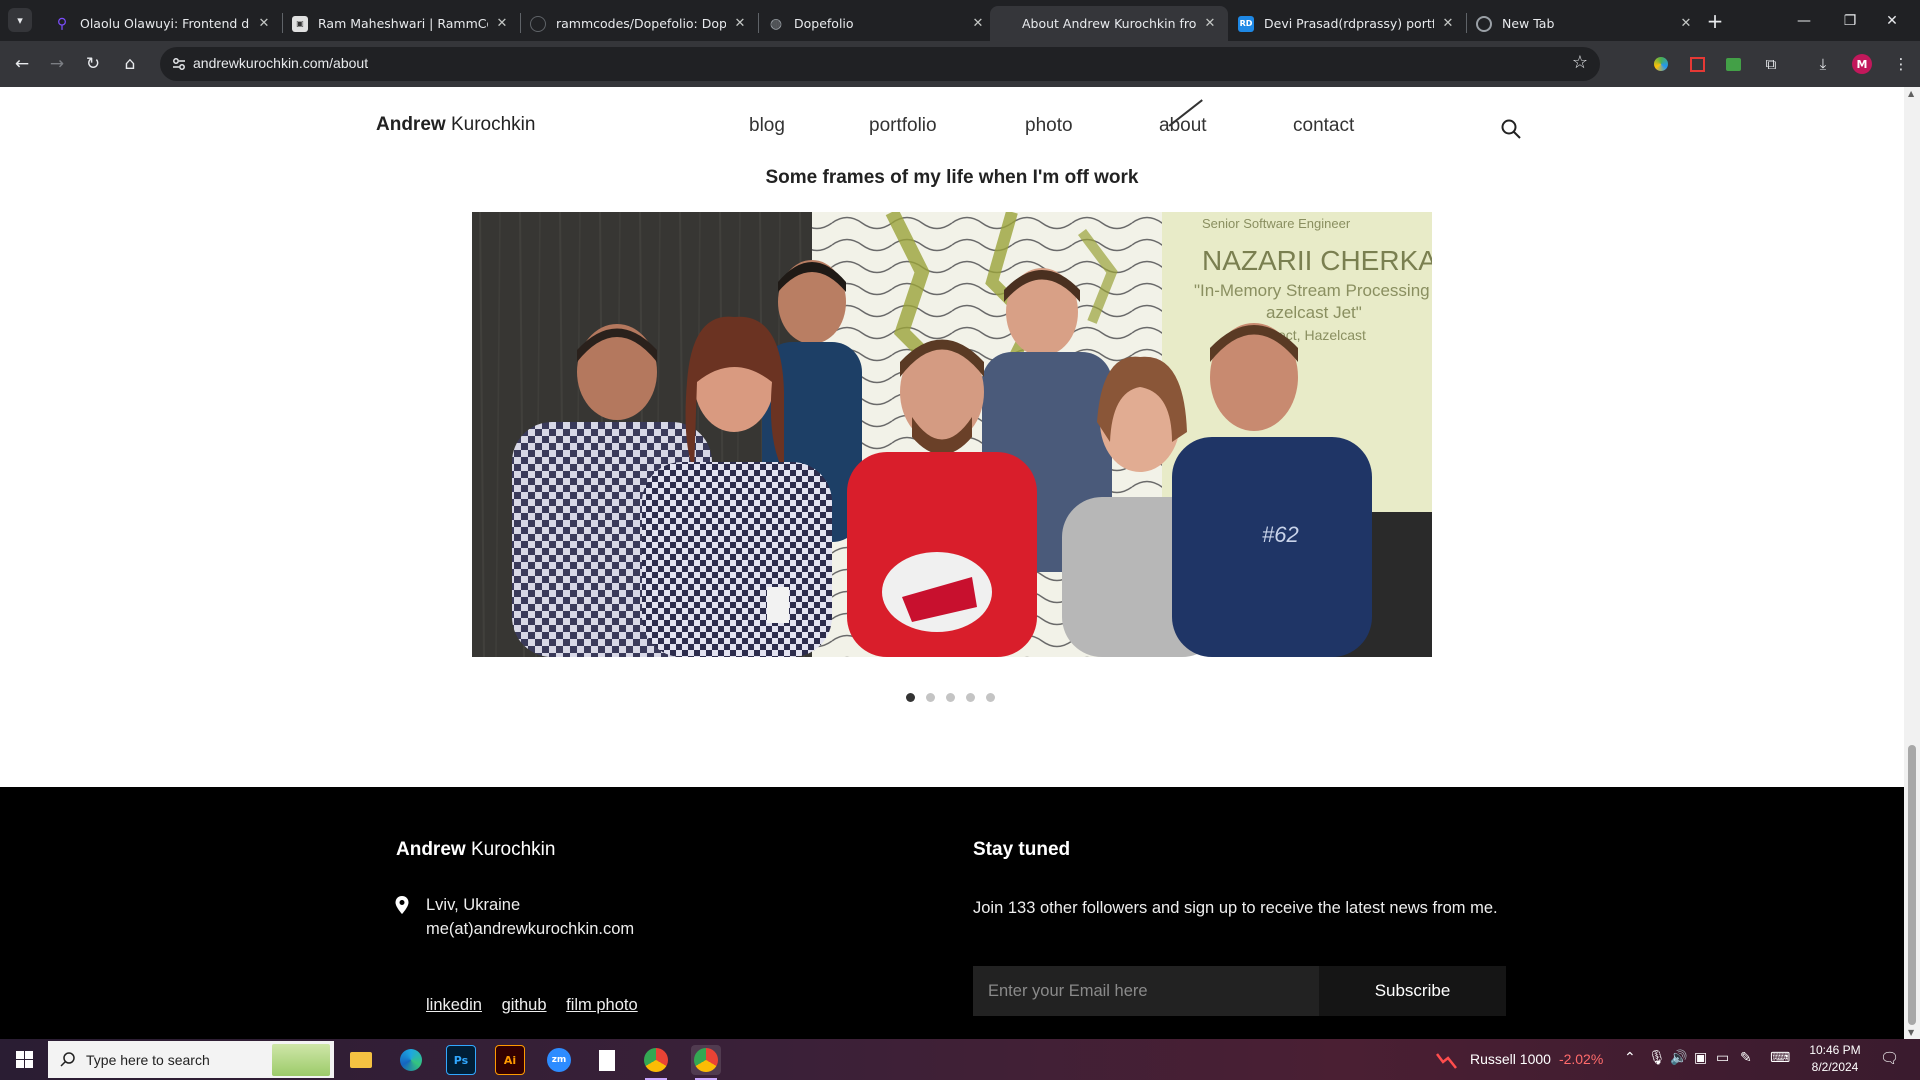 Image resolution: width=1920 pixels, height=1080 pixels. What do you see at coordinates (1862, 64) in the screenshot?
I see `profile-avatar: M` at bounding box center [1862, 64].